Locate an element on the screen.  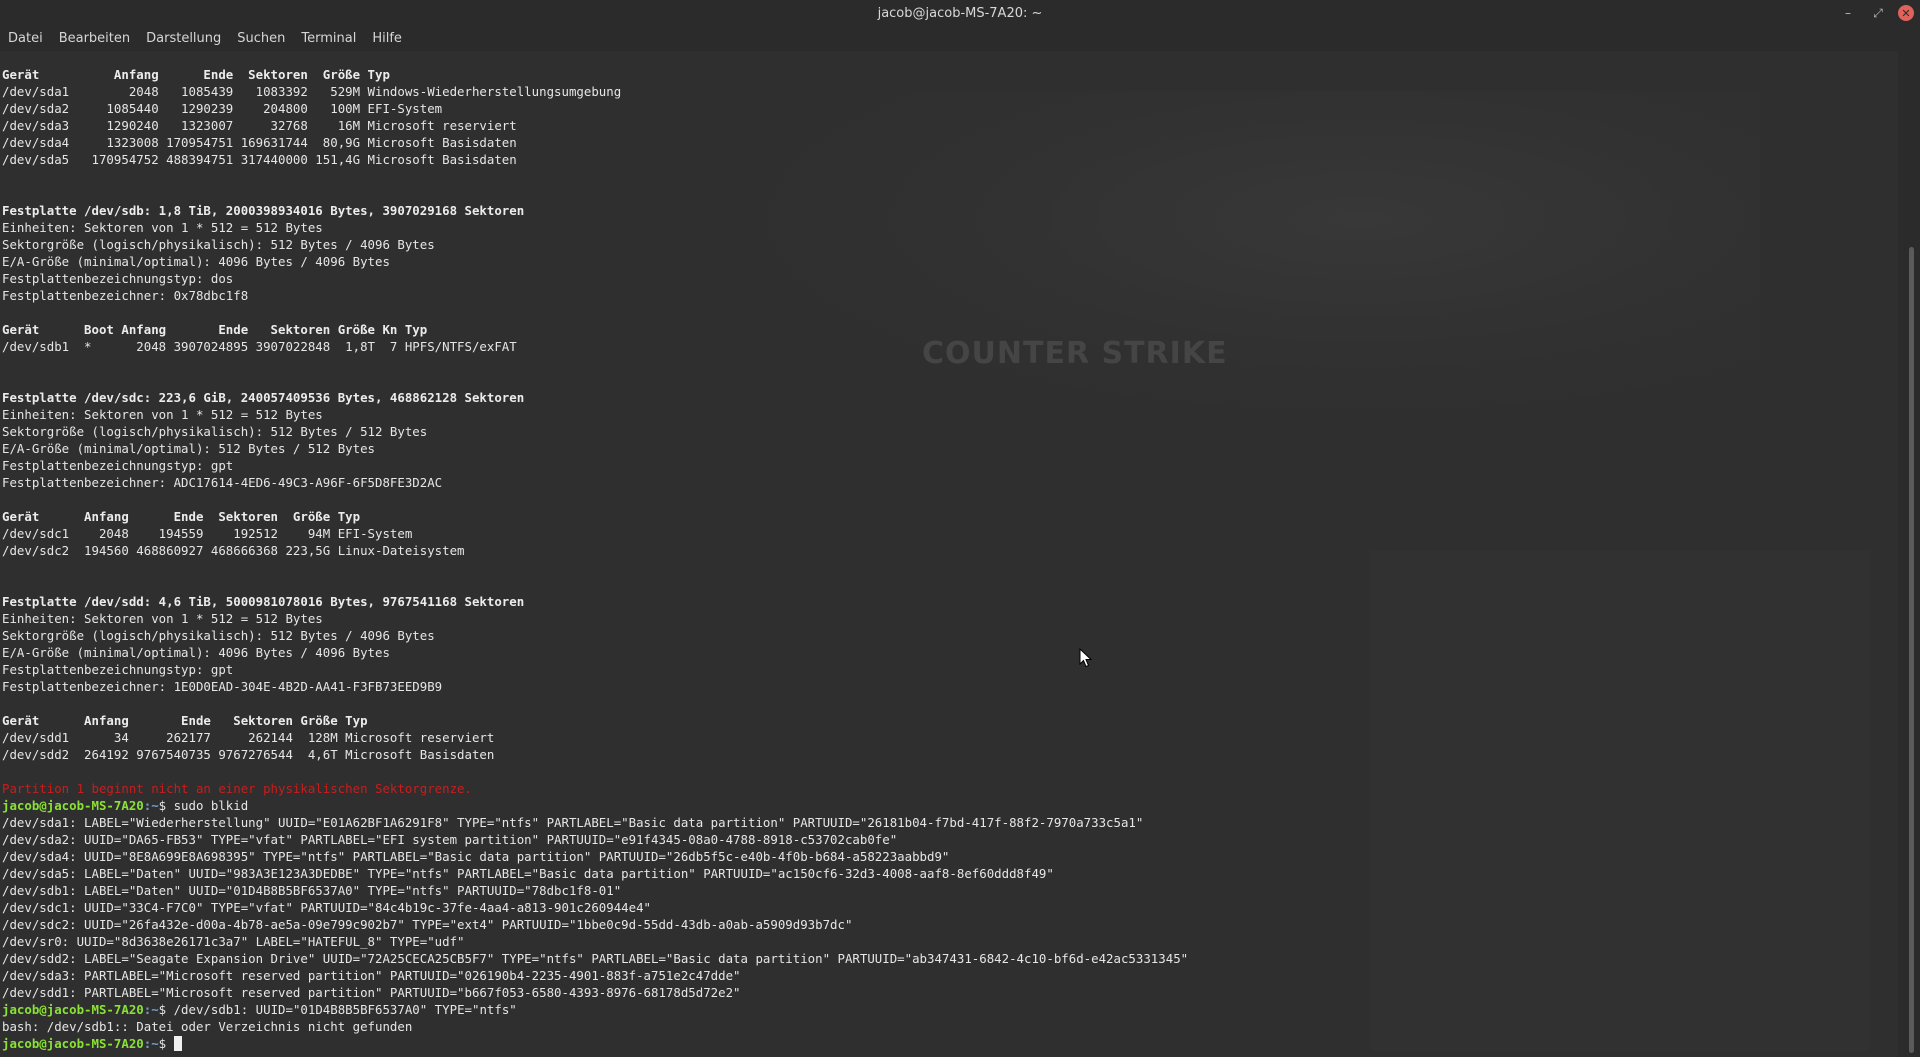
title-bar: jacob@jacob-MS-7A20: ~ – ⤢ ✕ is located at coordinates (960, 13).